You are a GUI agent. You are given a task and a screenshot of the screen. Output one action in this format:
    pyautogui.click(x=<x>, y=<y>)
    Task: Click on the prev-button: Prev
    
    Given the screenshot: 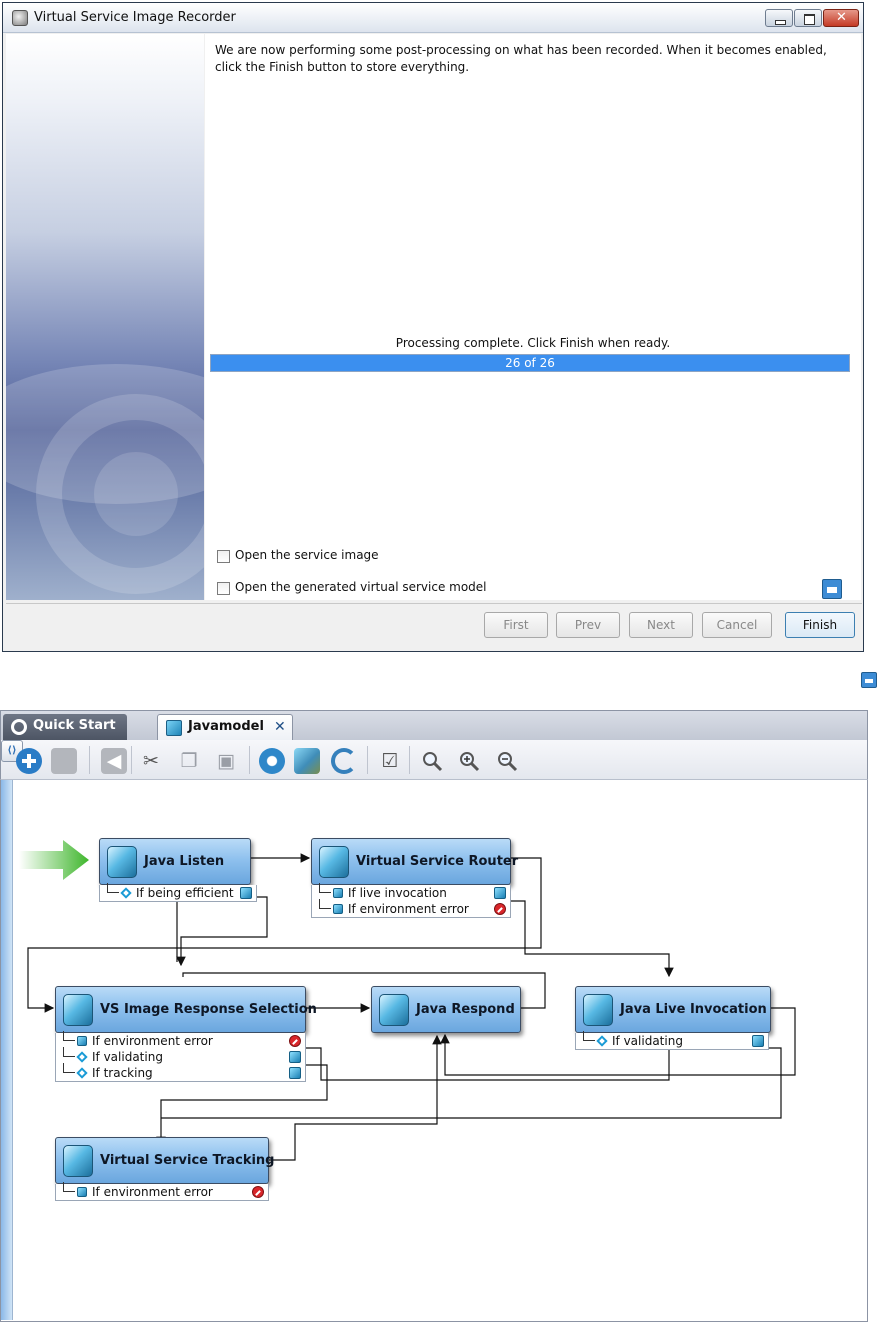 What is the action you would take?
    pyautogui.click(x=588, y=625)
    